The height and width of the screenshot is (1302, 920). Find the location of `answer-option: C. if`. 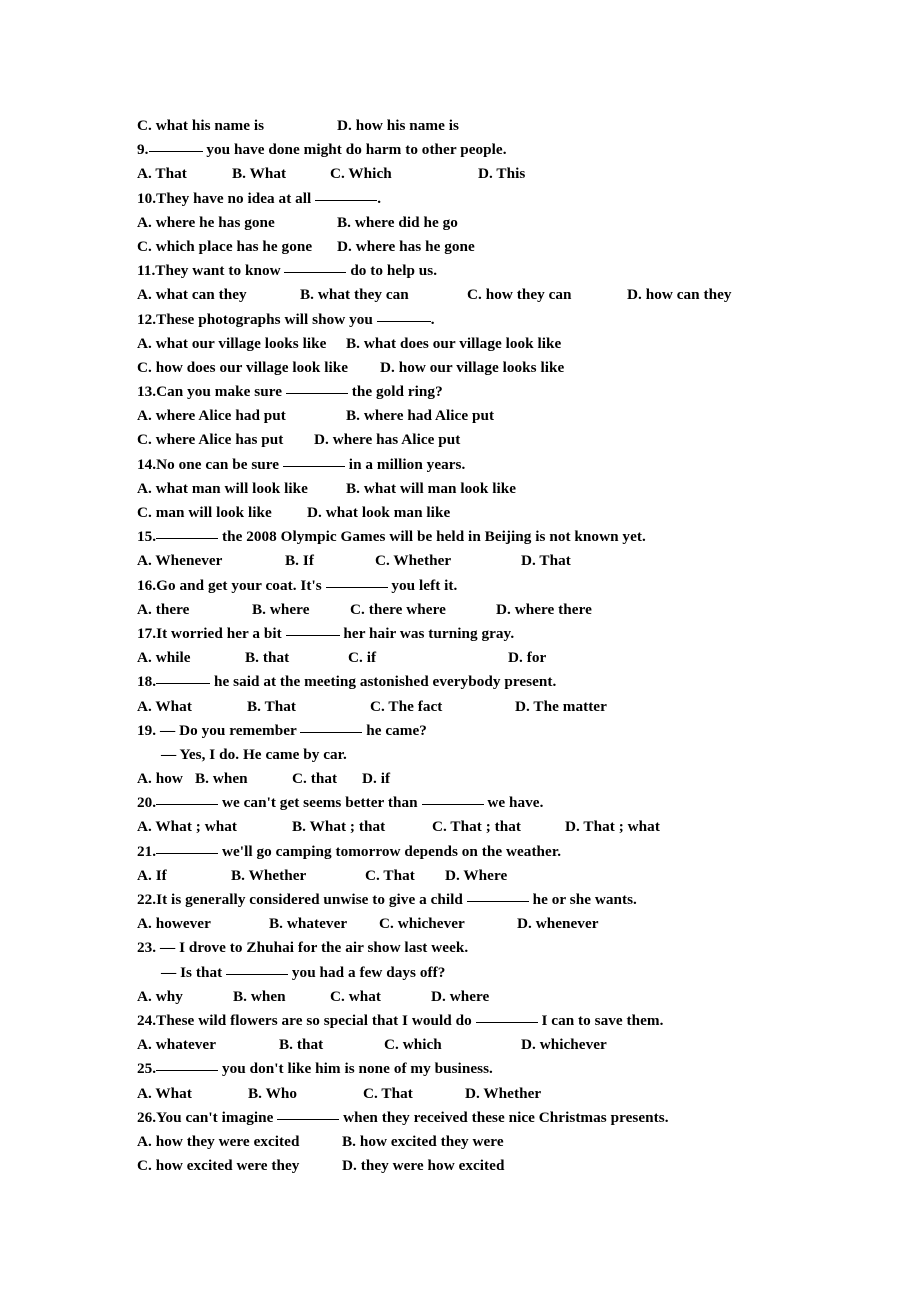

answer-option: C. if is located at coordinates (362, 658).